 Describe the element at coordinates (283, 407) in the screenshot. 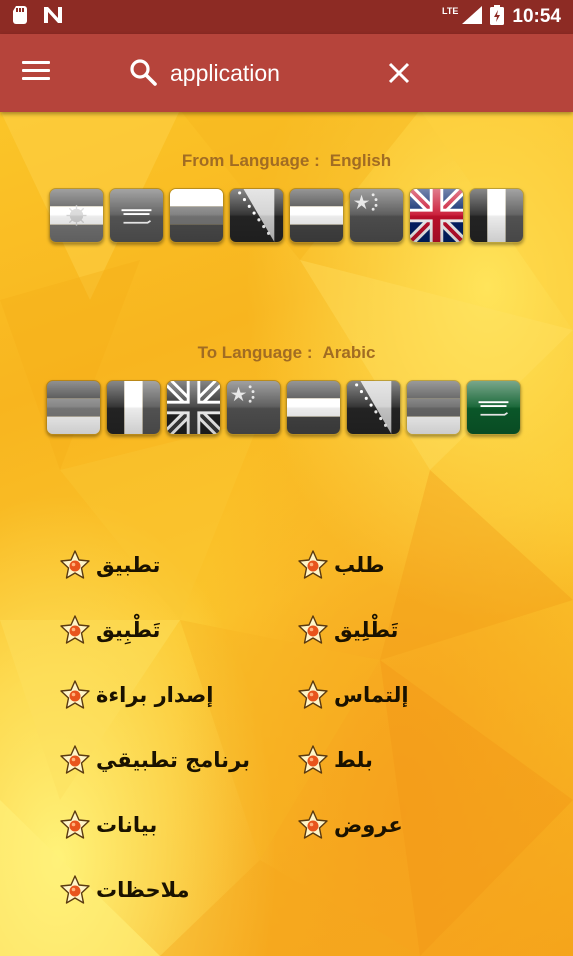

I see `to-language-flags` at that location.